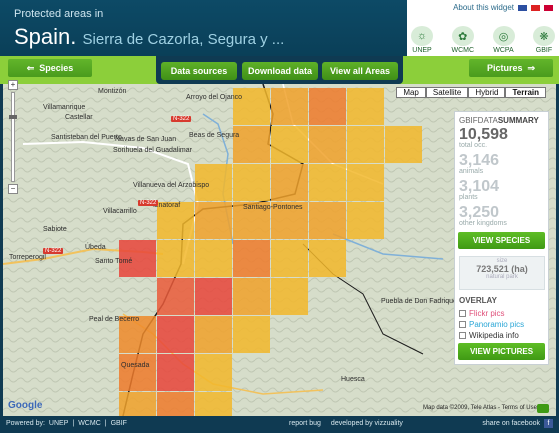  Describe the element at coordinates (422, 40) in the screenshot. I see `unep-logo: ☼ UNEP` at that location.